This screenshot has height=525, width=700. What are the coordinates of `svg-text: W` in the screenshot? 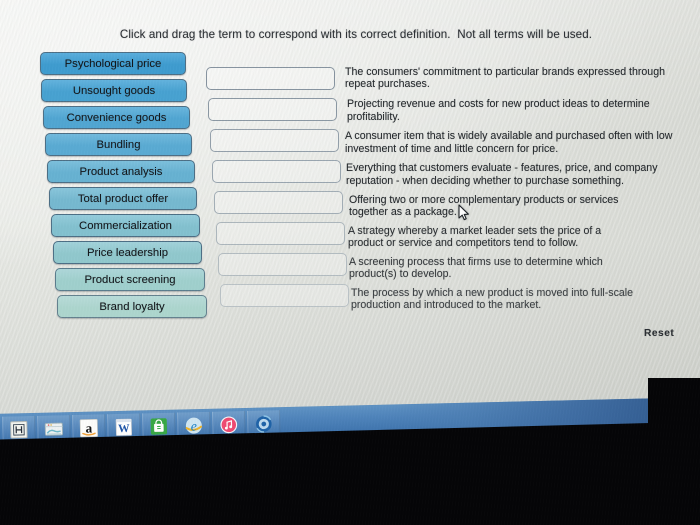 It's located at (124, 429).